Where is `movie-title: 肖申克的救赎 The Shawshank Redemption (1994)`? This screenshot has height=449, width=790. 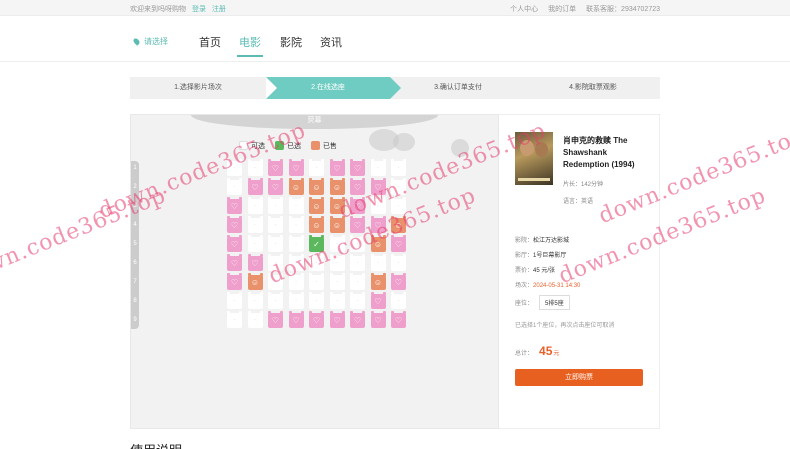
movie-title: 肖申克的救赎 The Shawshank Redemption (1994) is located at coordinates (599, 152).